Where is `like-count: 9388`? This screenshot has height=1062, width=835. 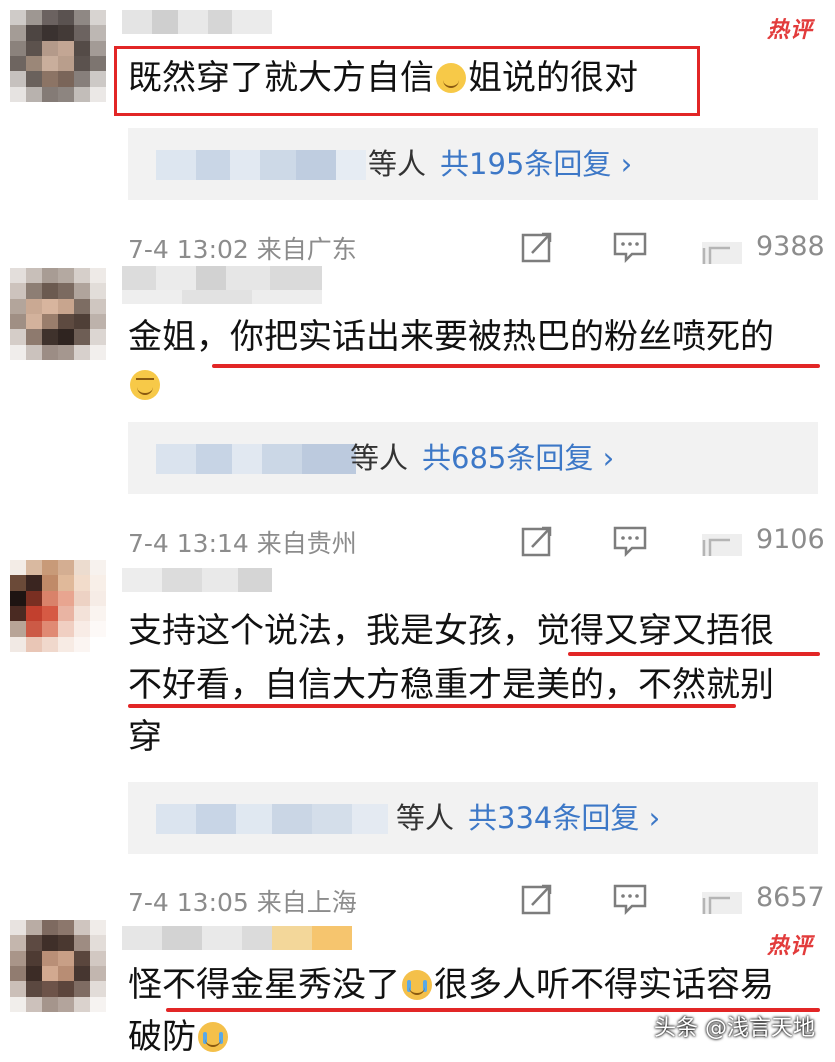 like-count: 9388 is located at coordinates (790, 246).